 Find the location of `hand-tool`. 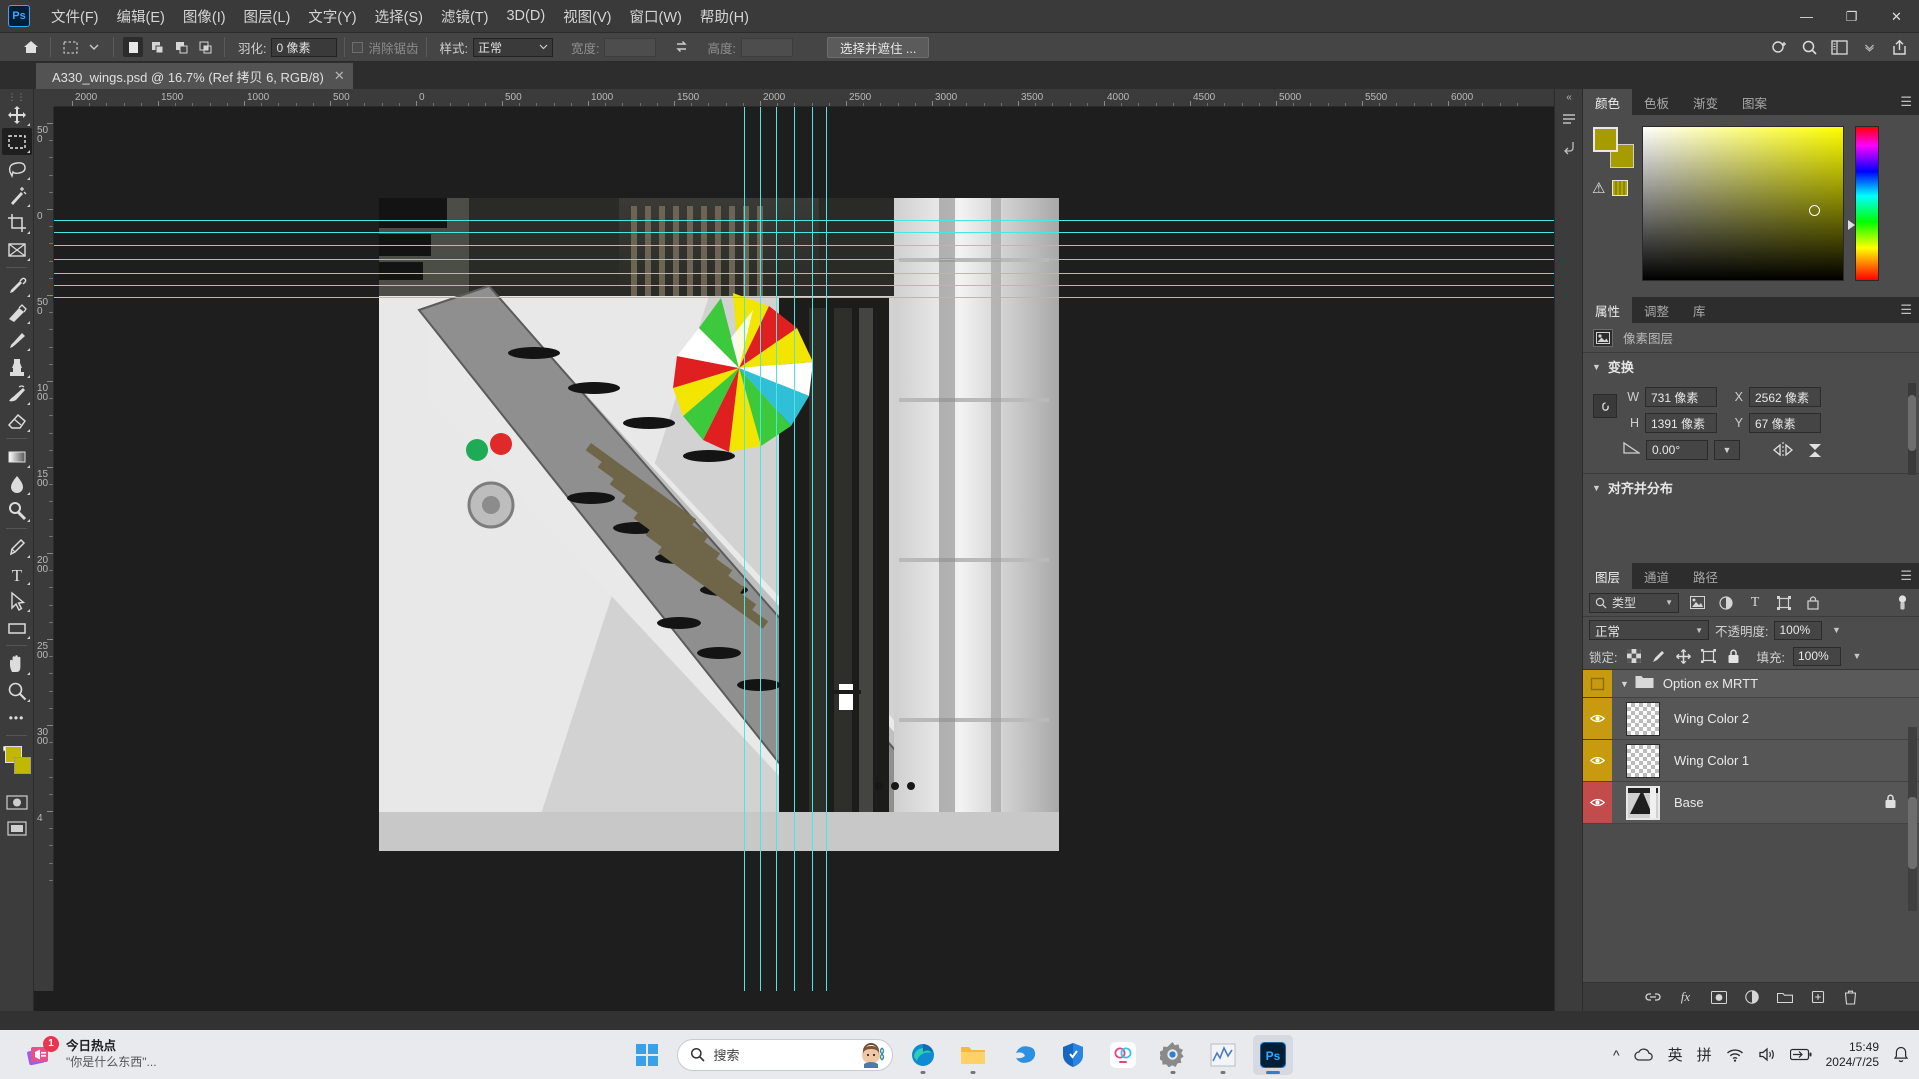

hand-tool is located at coordinates (17, 663).